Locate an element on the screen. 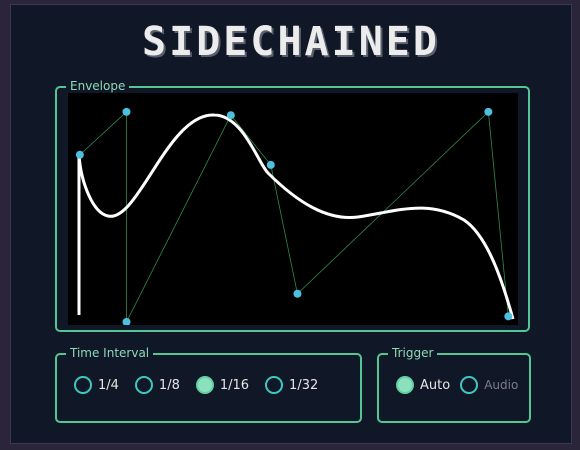 Image resolution: width=580 pixels, height=450 pixels. time-option-label: 1/16 is located at coordinates (234, 385).